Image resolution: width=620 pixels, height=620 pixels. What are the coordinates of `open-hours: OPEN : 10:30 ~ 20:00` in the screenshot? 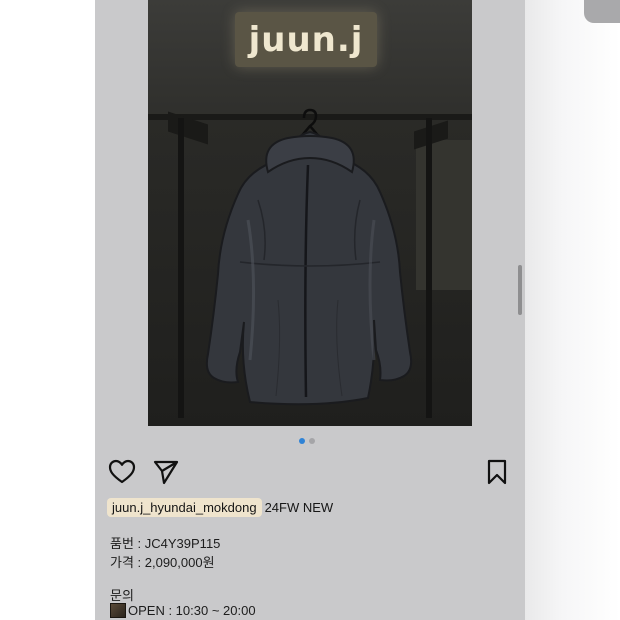 It's located at (183, 610).